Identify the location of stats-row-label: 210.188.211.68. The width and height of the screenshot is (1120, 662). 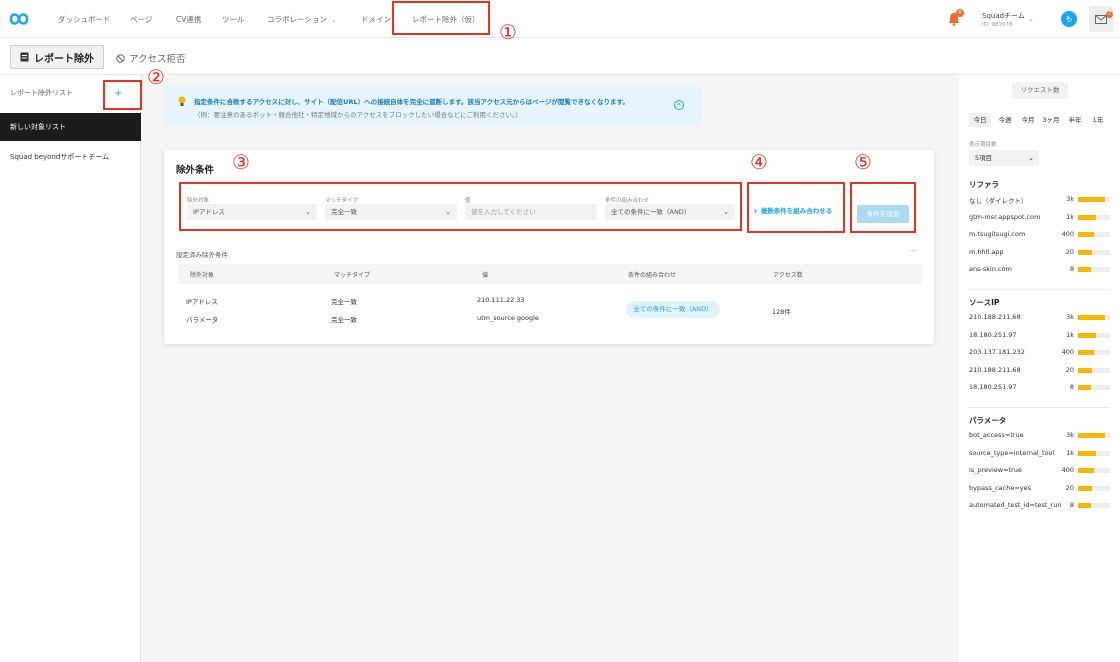
(995, 369).